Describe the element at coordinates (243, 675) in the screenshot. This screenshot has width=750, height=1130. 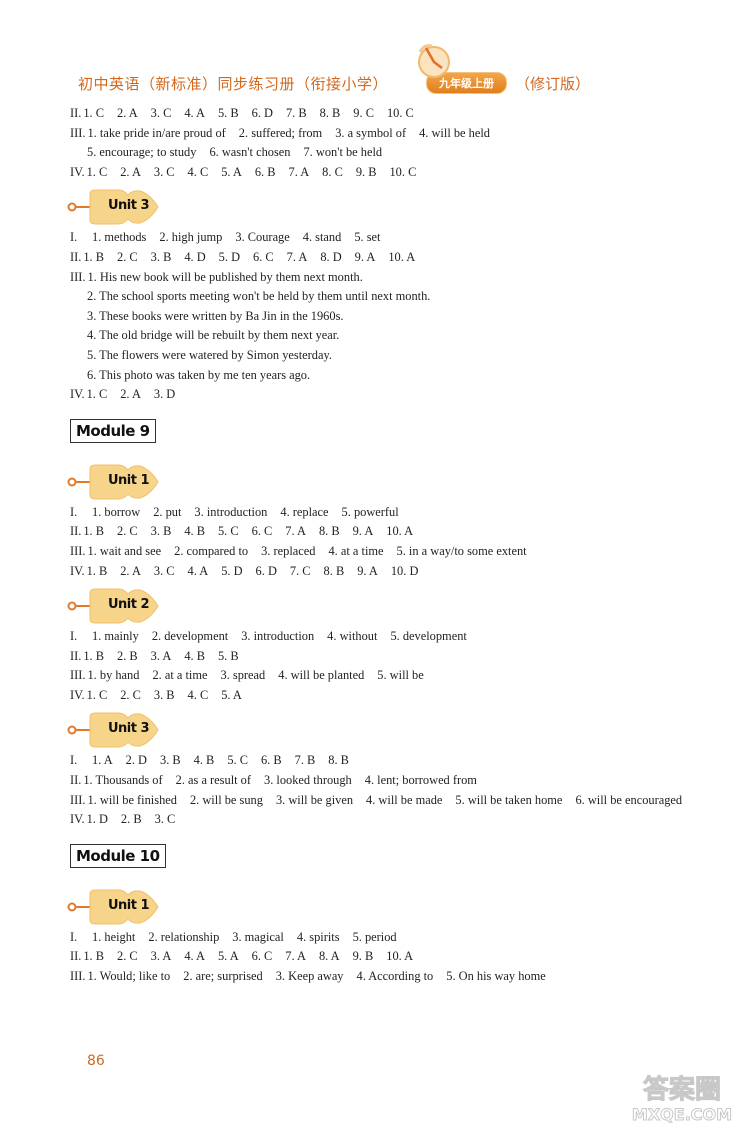
I see `answer-item: 3. spread` at that location.